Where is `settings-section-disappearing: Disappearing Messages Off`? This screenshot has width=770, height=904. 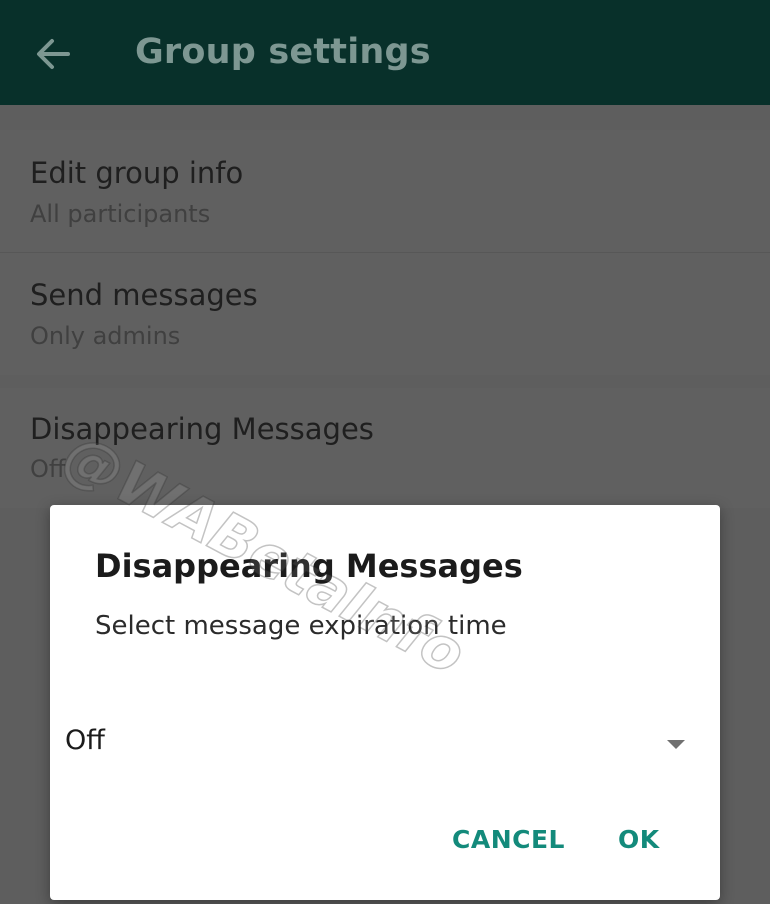 settings-section-disappearing: Disappearing Messages Off is located at coordinates (385, 448).